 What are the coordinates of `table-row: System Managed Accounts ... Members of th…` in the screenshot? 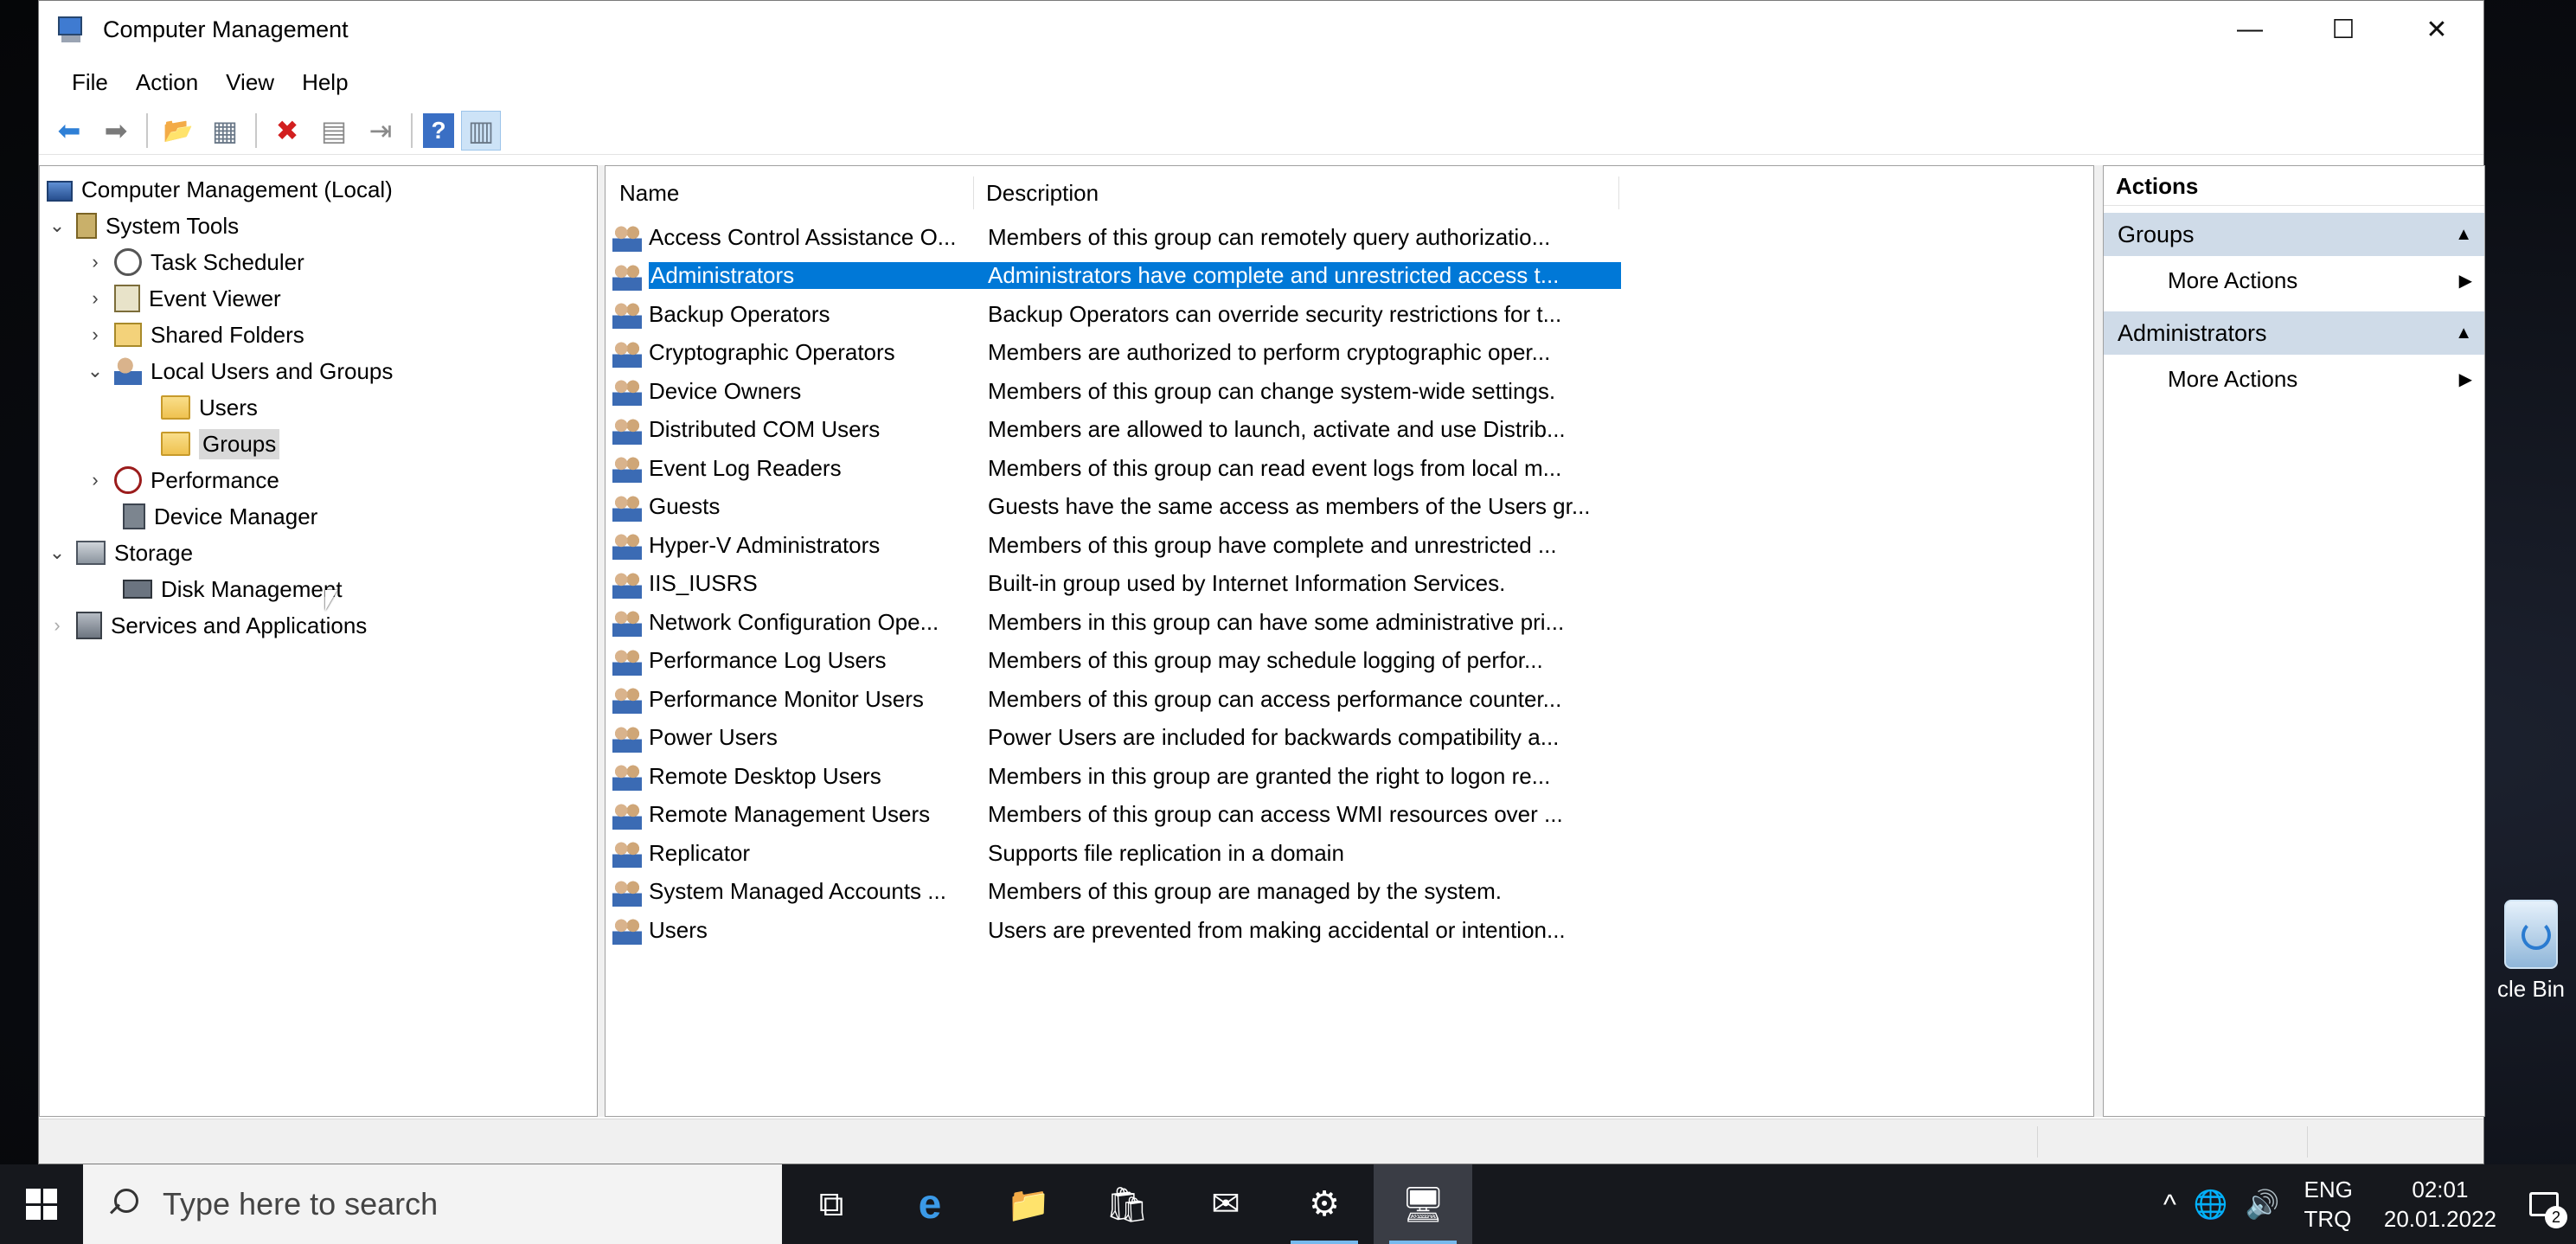 It's located at (1116, 892).